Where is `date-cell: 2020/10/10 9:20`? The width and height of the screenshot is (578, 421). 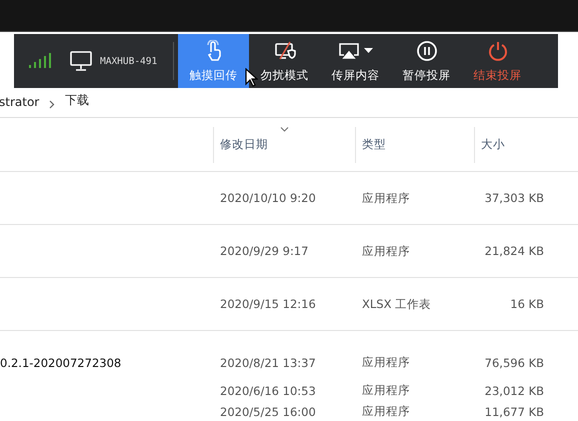 date-cell: 2020/10/10 9:20 is located at coordinates (268, 198).